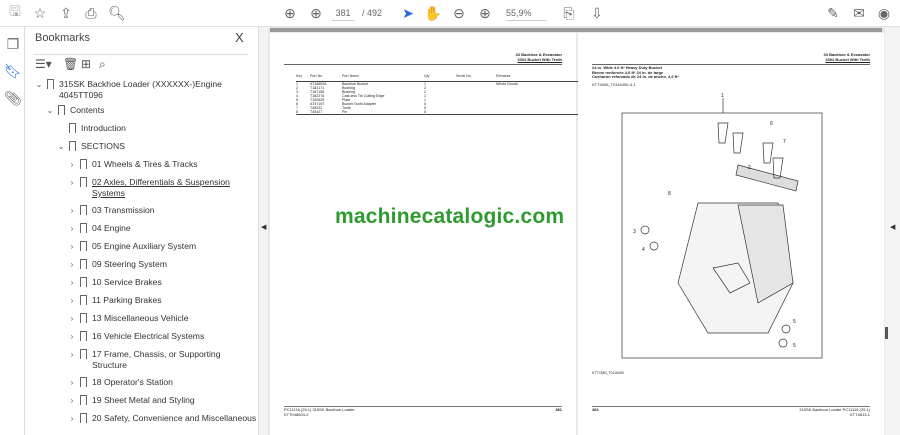 This screenshot has height=435, width=900. What do you see at coordinates (102, 64) in the screenshot?
I see `find-bookmark-icon: ⌕` at bounding box center [102, 64].